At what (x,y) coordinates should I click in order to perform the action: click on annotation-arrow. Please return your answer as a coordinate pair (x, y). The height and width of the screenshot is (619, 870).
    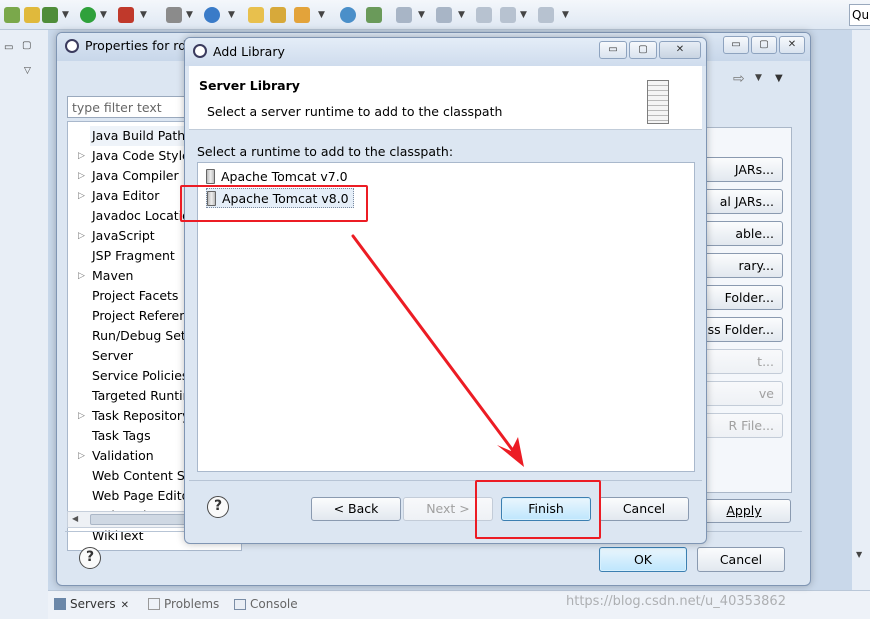
    Looking at the image, I should click on (437, 350).